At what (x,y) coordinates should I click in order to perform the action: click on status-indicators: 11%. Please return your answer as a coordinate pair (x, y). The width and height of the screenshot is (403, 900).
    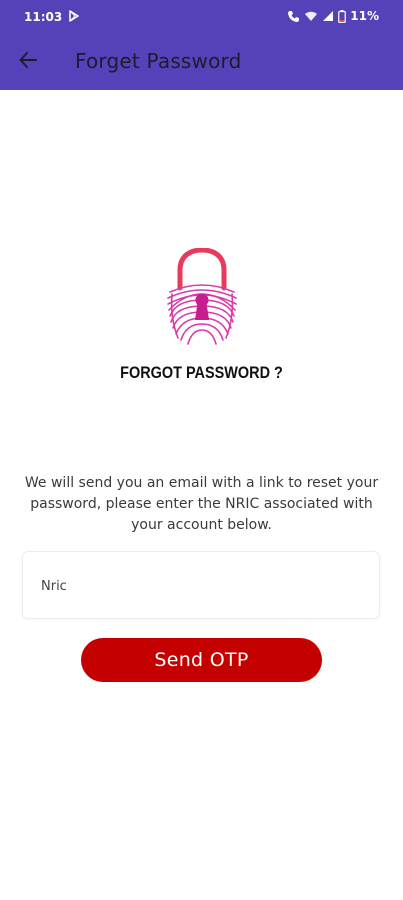
    Looking at the image, I should click on (333, 16).